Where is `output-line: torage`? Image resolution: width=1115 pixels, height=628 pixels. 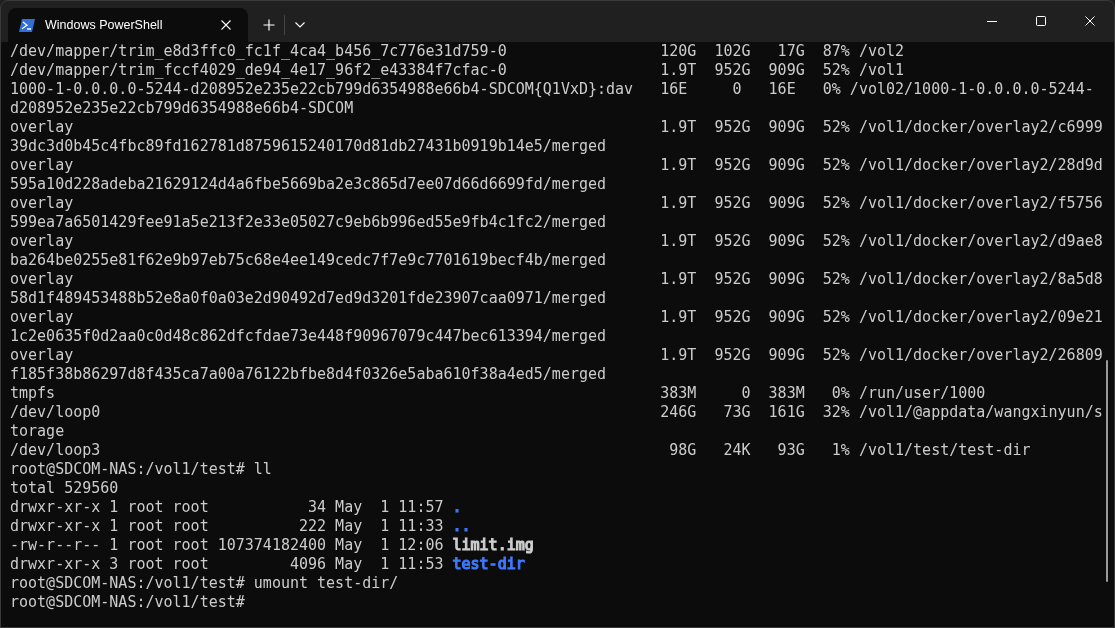 output-line: torage is located at coordinates (37, 431).